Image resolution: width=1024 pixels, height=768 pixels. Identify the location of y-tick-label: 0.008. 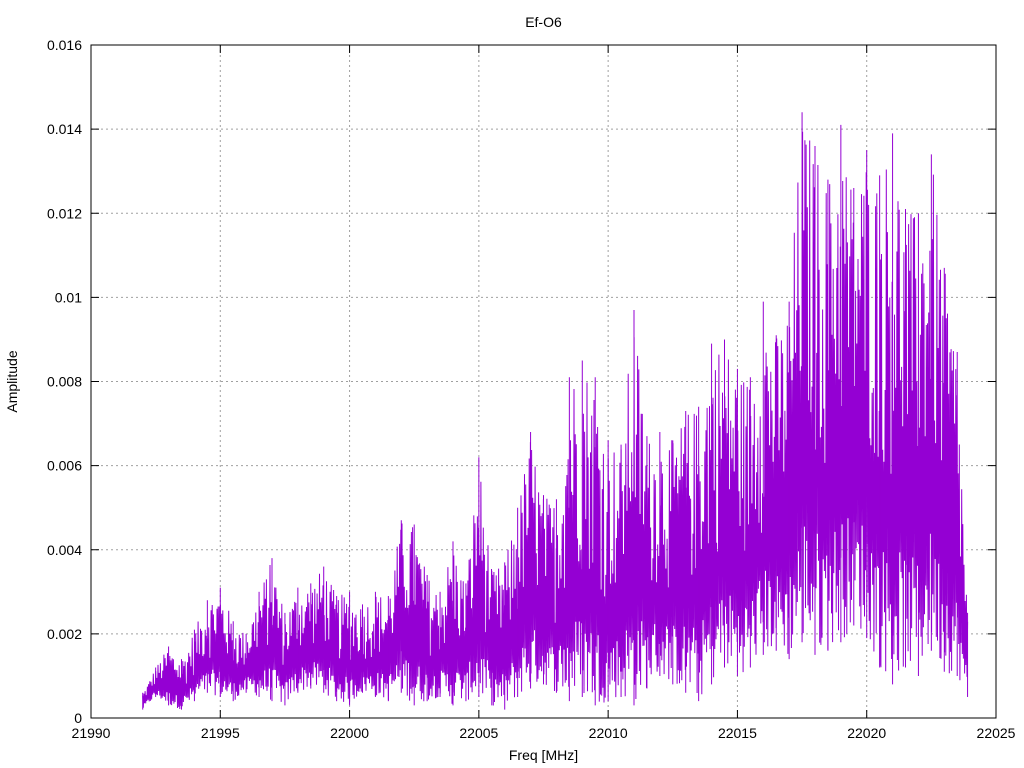
(64, 382).